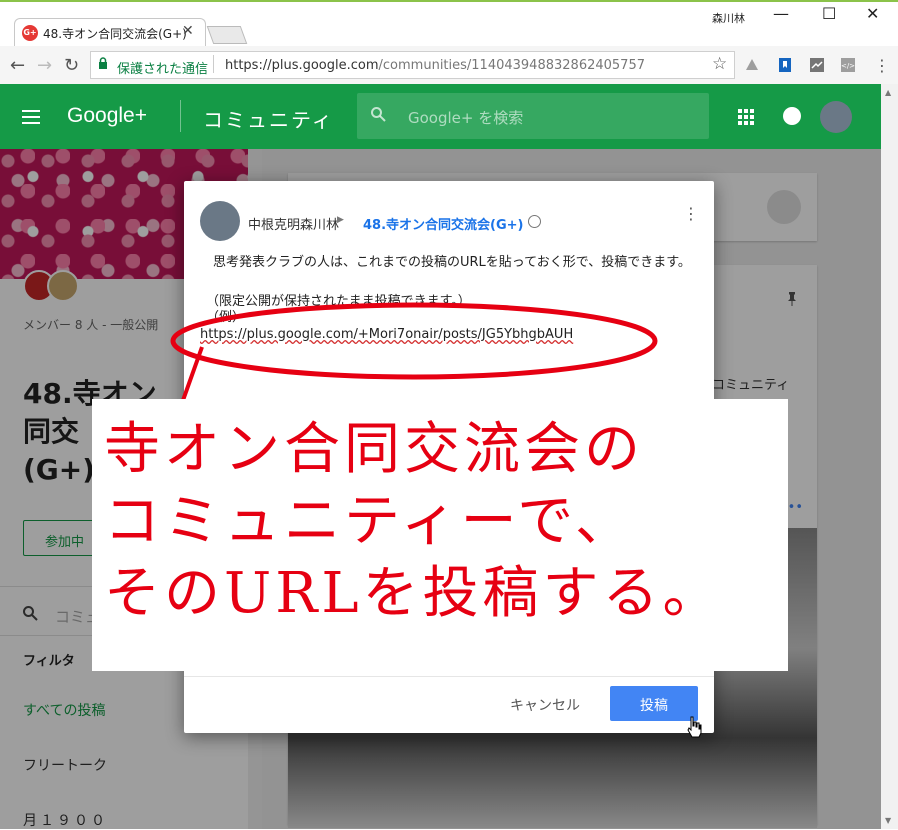 This screenshot has height=830, width=898. I want to click on tab-title: 48.寺オン合同交流会(G+), so click(115, 34).